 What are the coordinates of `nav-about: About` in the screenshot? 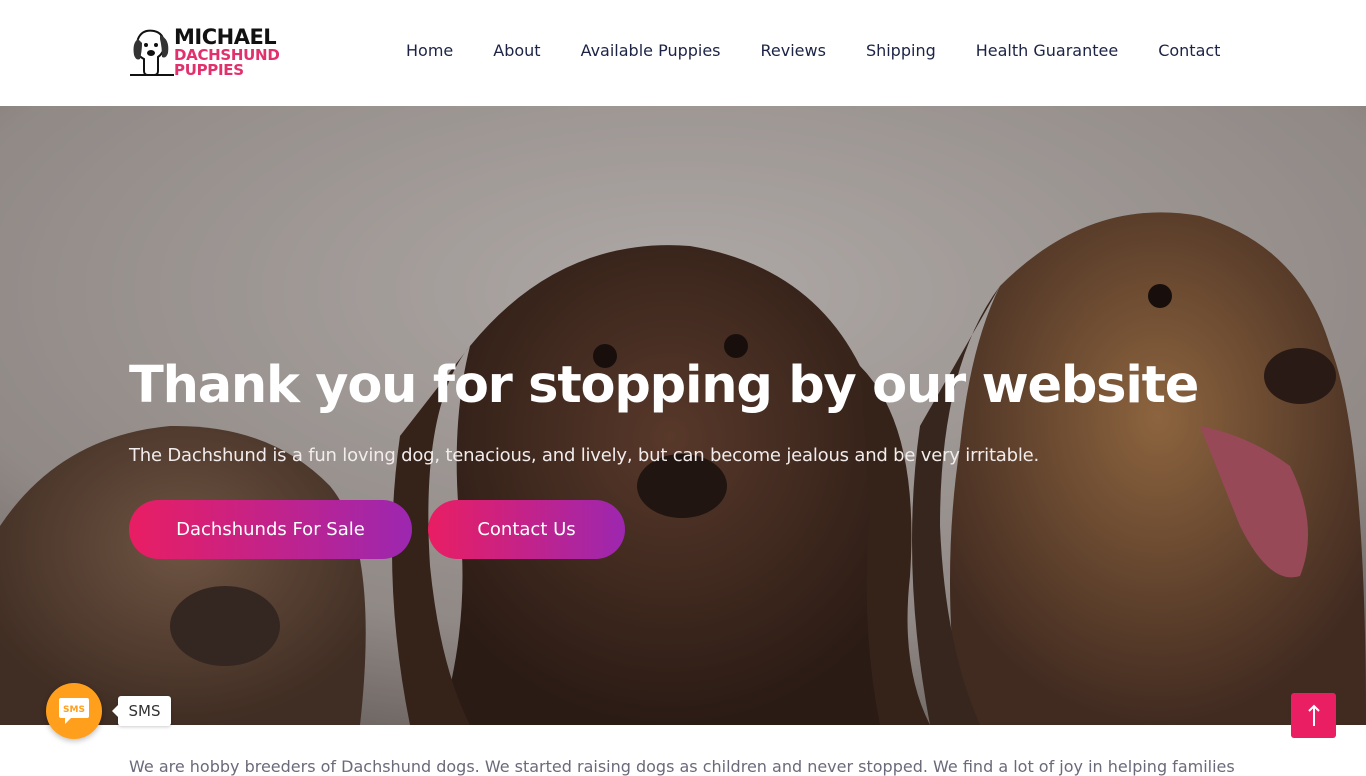 It's located at (516, 50).